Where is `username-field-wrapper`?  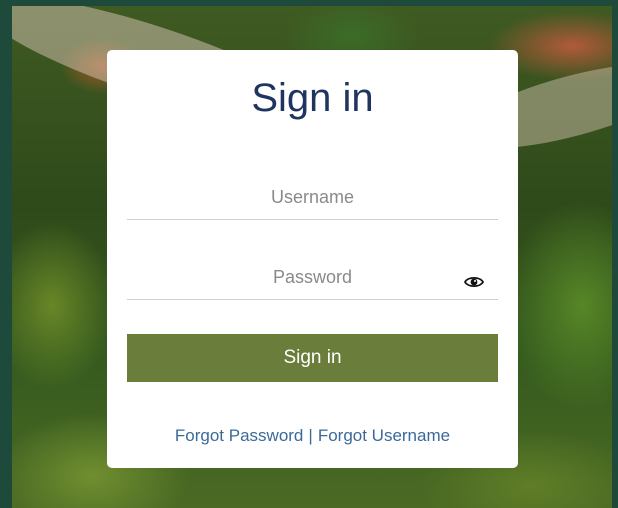 username-field-wrapper is located at coordinates (312, 198).